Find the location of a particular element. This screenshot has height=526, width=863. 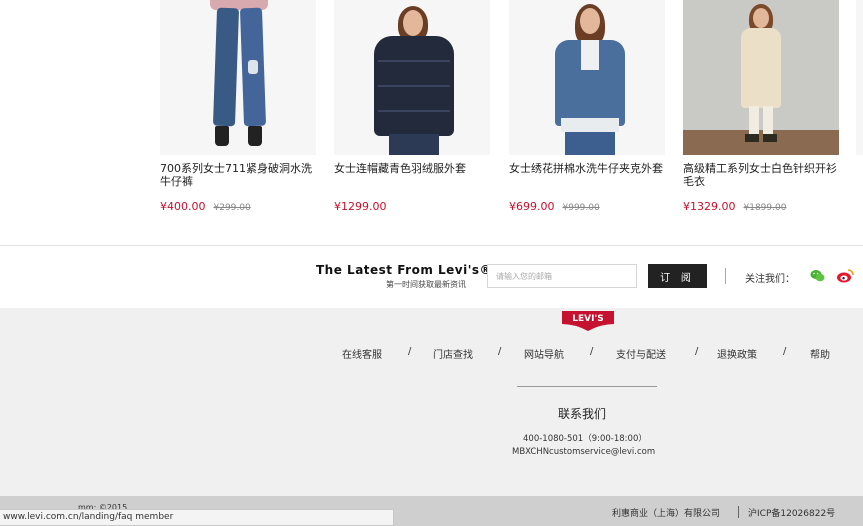

footer-link-help: 帮助 is located at coordinates (820, 353).